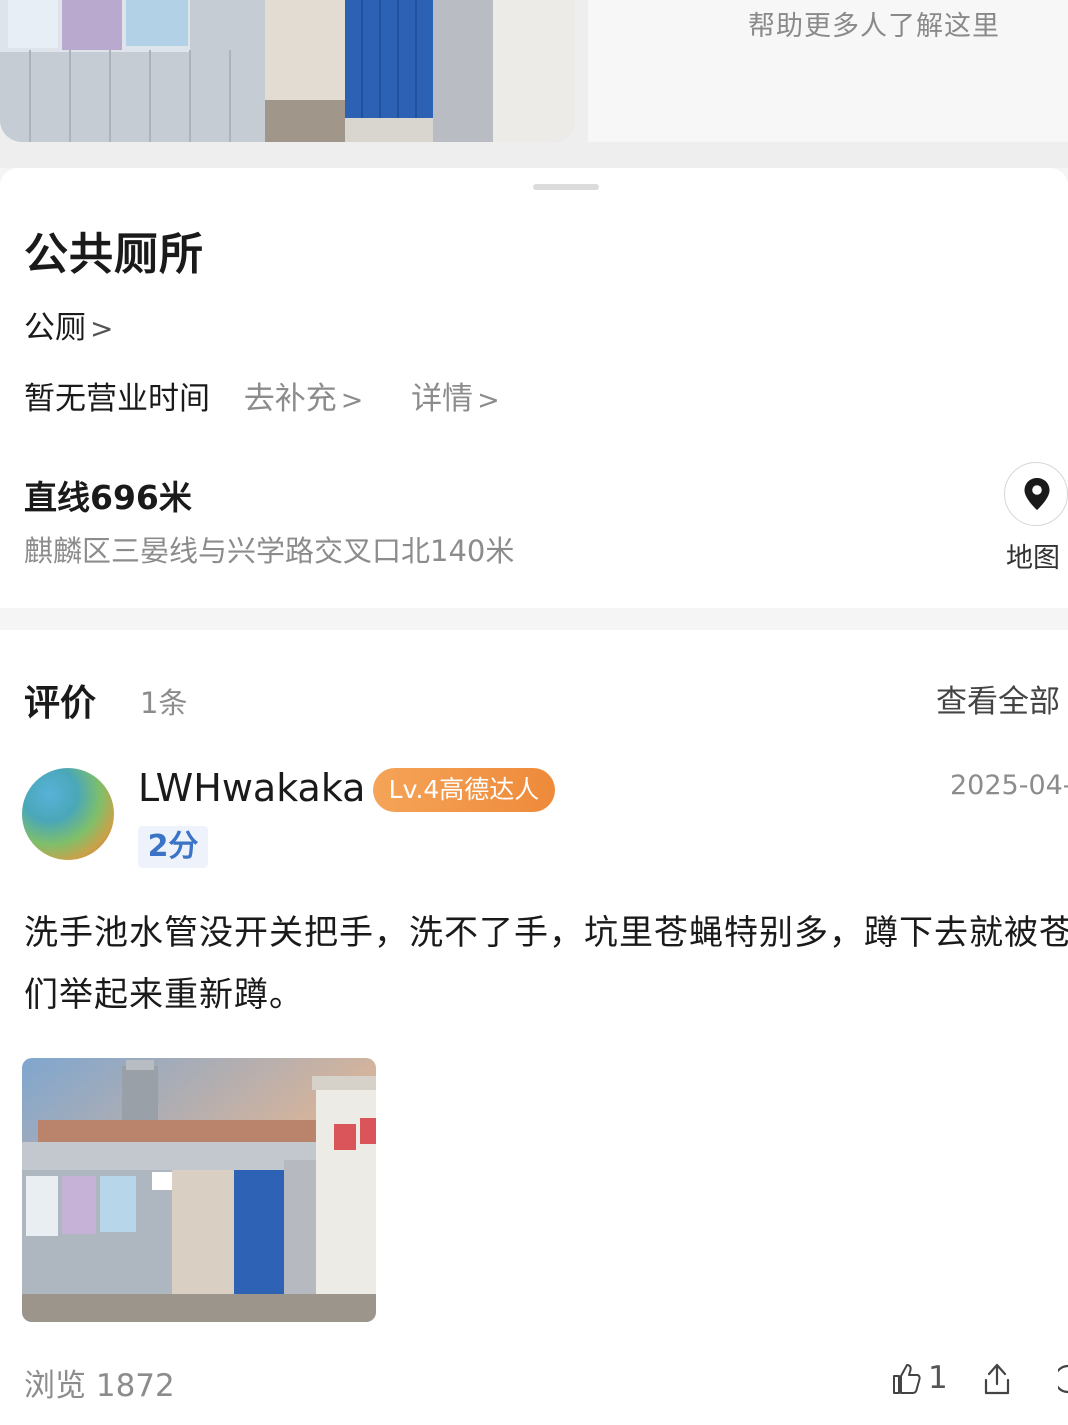 The width and height of the screenshot is (1068, 1425). Describe the element at coordinates (251, 788) in the screenshot. I see `review-username: LWHwakaka` at that location.